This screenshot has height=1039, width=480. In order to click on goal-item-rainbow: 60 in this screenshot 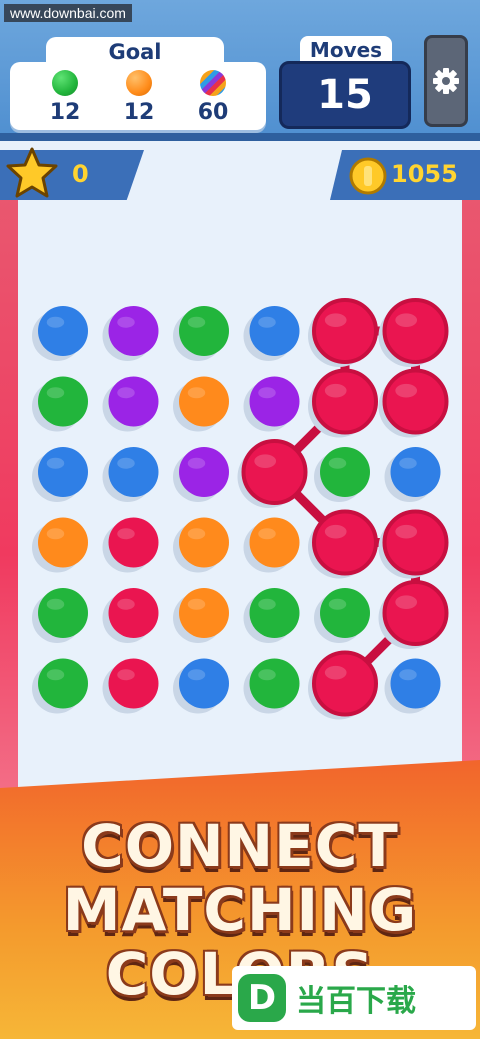, I will do `click(213, 97)`.